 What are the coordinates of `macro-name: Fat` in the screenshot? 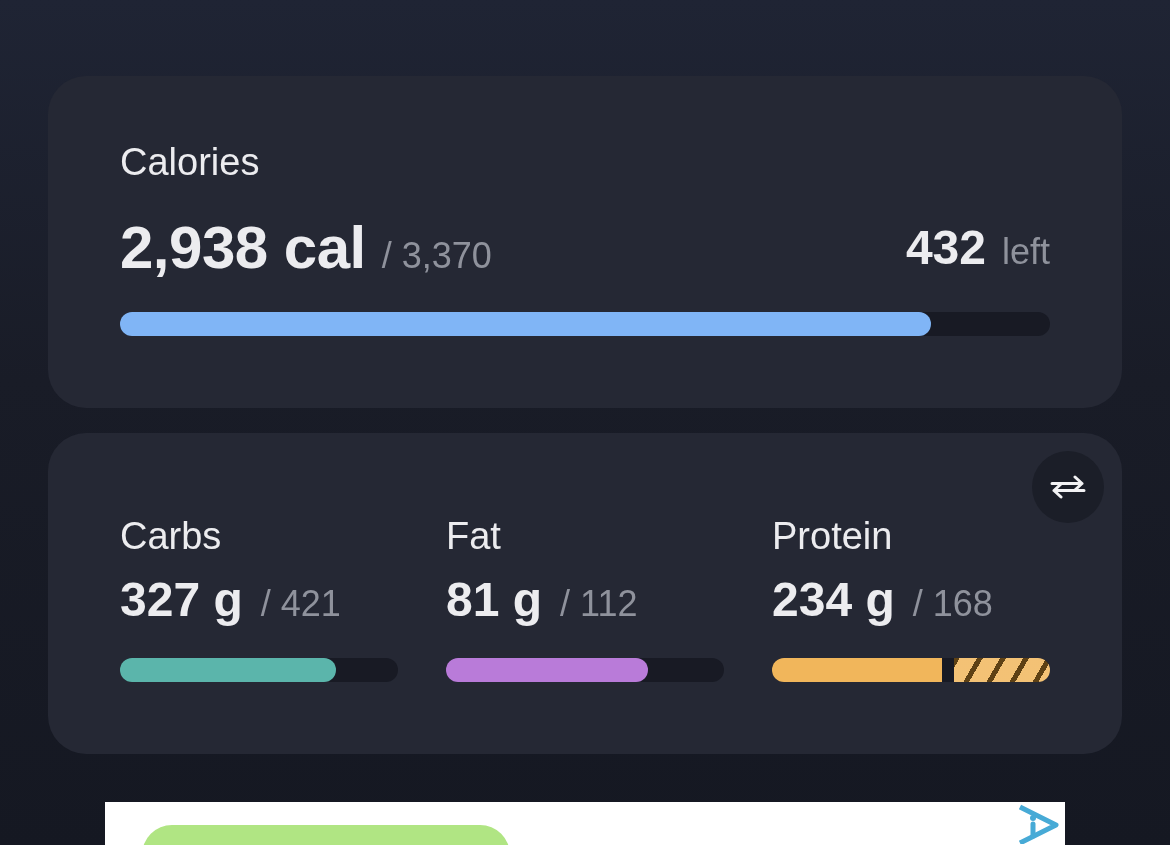 It's located at (473, 536).